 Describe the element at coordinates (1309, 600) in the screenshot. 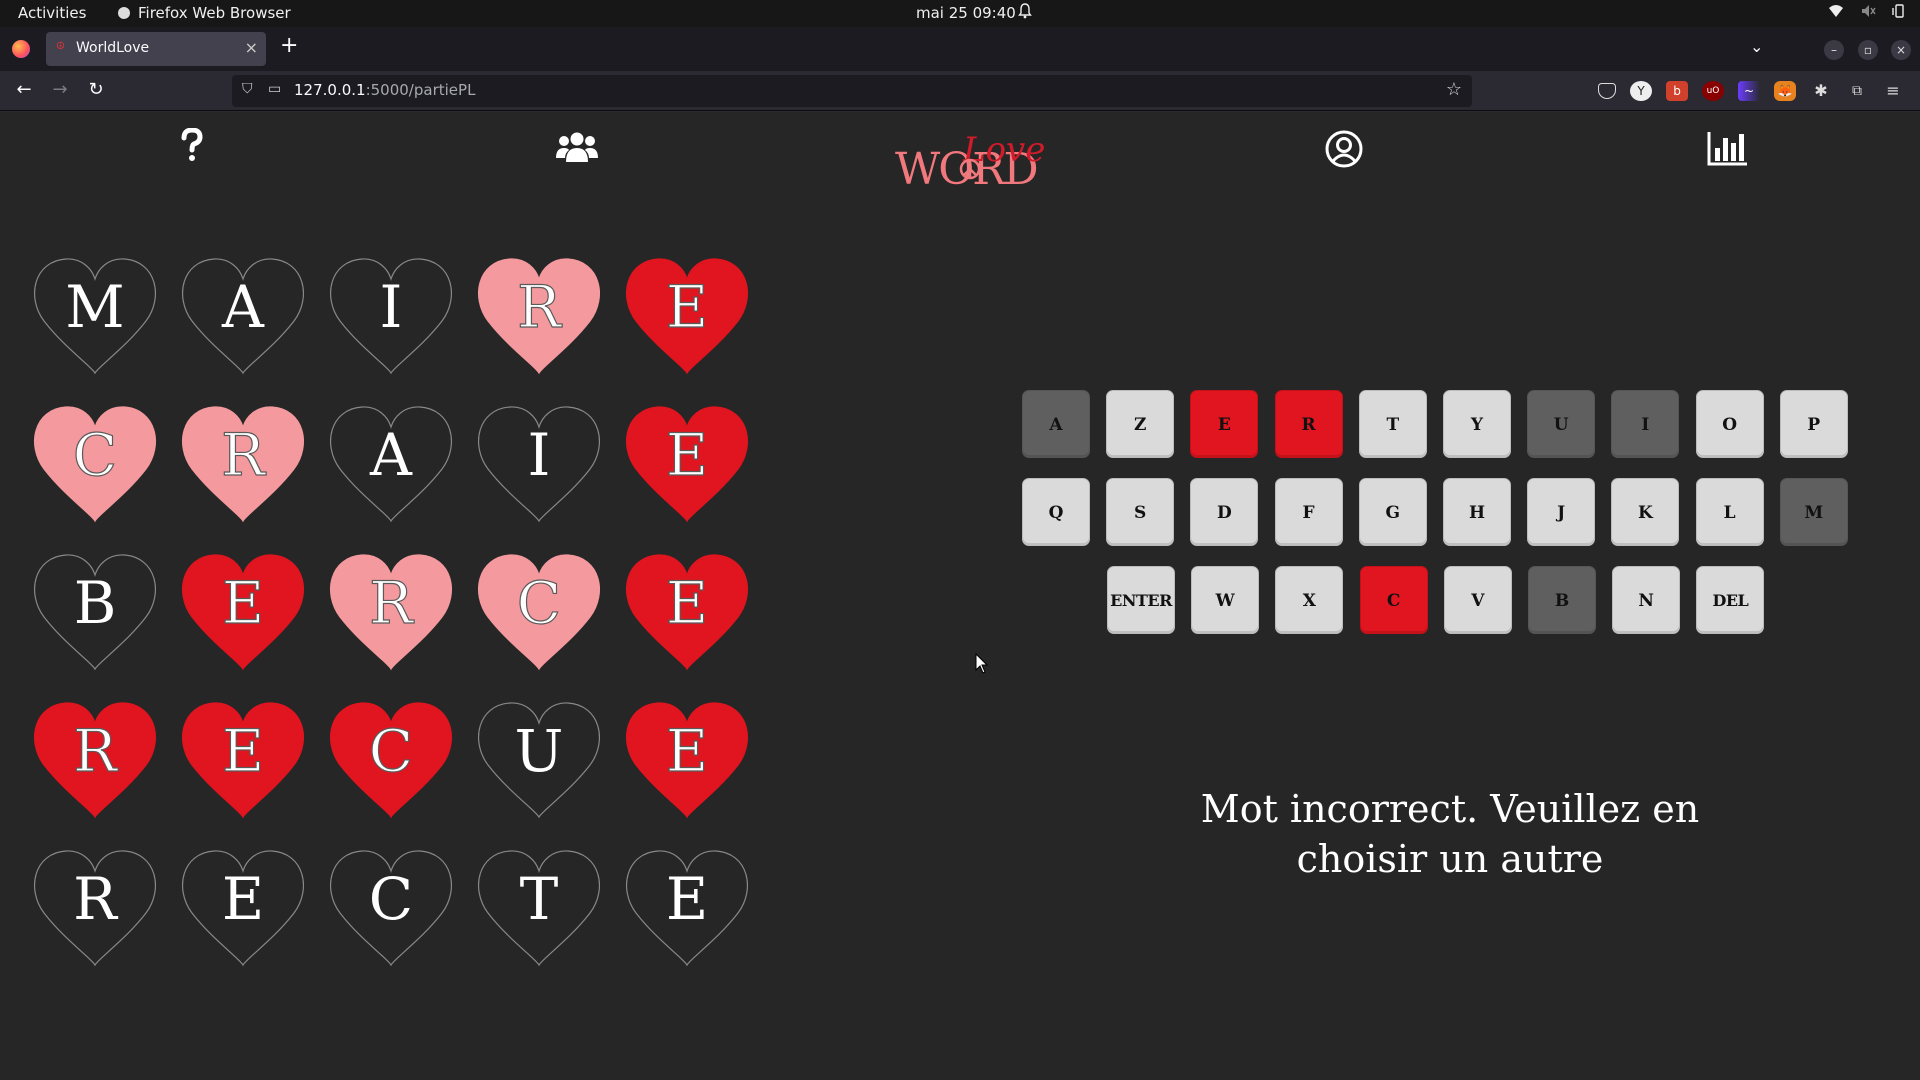

I see `key-x: X` at that location.